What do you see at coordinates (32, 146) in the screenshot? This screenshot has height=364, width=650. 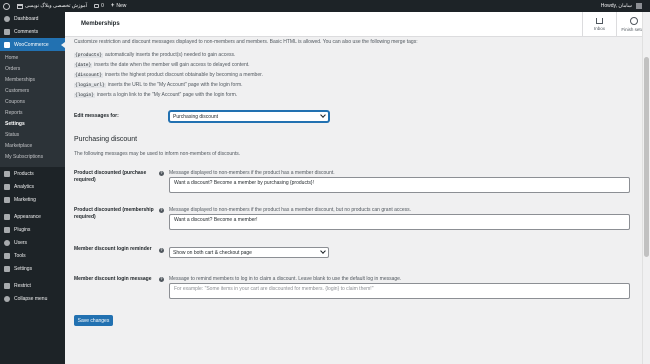 I see `submenu-marketplace: Marketplace` at bounding box center [32, 146].